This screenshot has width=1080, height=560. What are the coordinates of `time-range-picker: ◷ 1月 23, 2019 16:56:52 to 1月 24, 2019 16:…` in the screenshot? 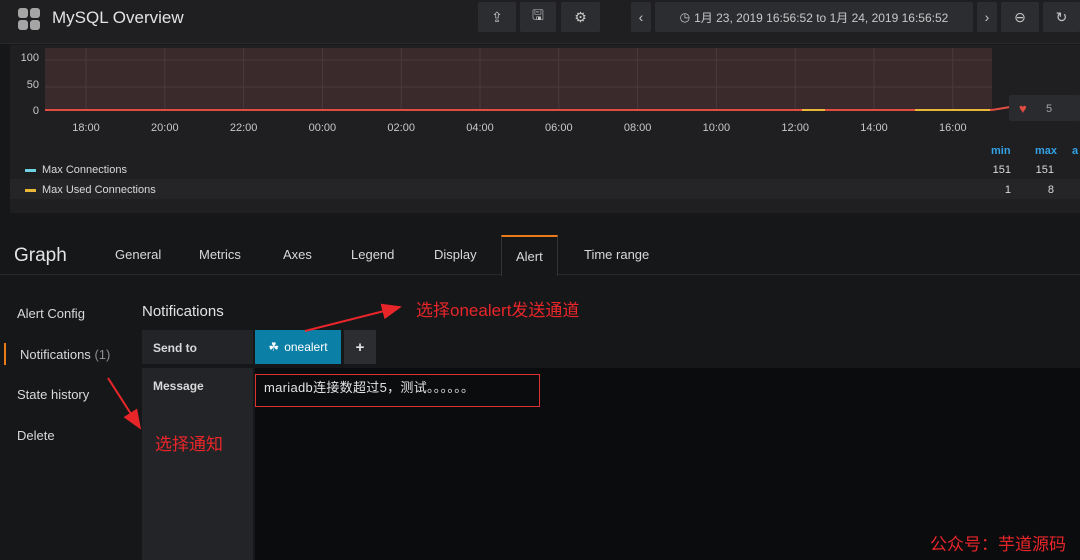 It's located at (814, 17).